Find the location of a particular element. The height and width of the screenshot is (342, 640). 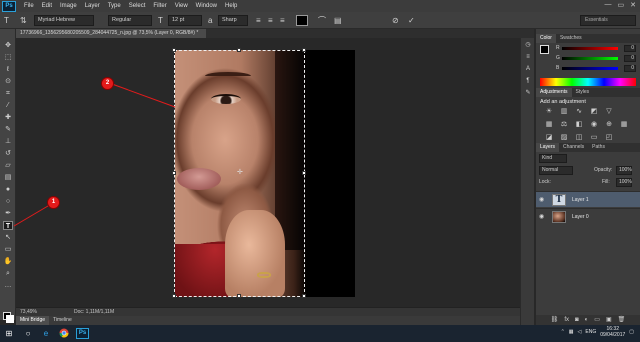

gradient-map-icon: ▭ is located at coordinates (594, 137).